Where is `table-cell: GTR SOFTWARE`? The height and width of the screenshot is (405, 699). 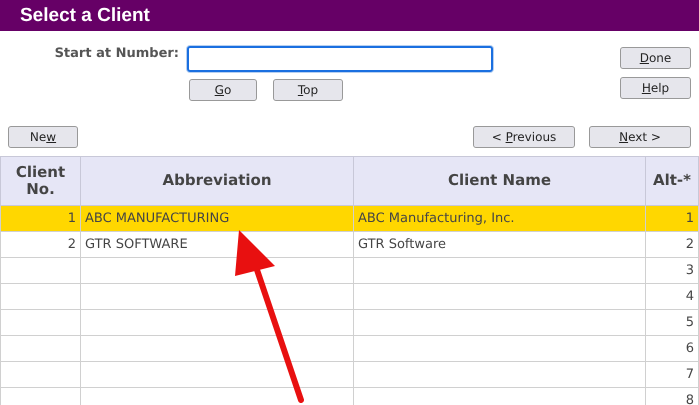
table-cell: GTR SOFTWARE is located at coordinates (136, 244).